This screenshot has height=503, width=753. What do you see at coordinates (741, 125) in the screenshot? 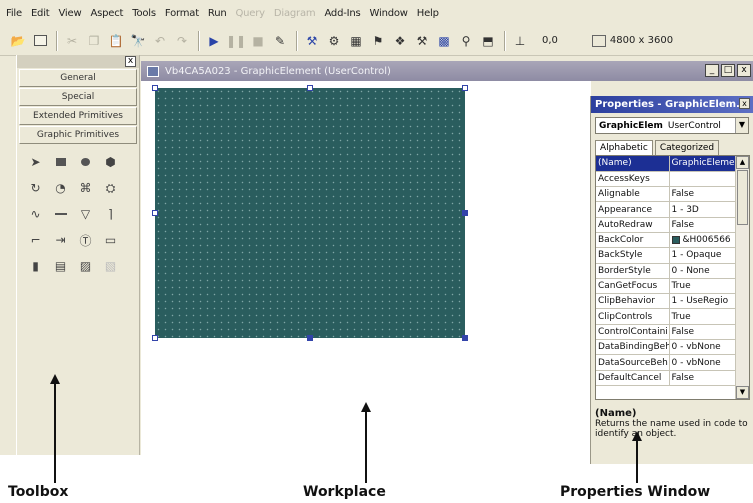
I see `chevron-down-icon: ▼` at bounding box center [741, 125].